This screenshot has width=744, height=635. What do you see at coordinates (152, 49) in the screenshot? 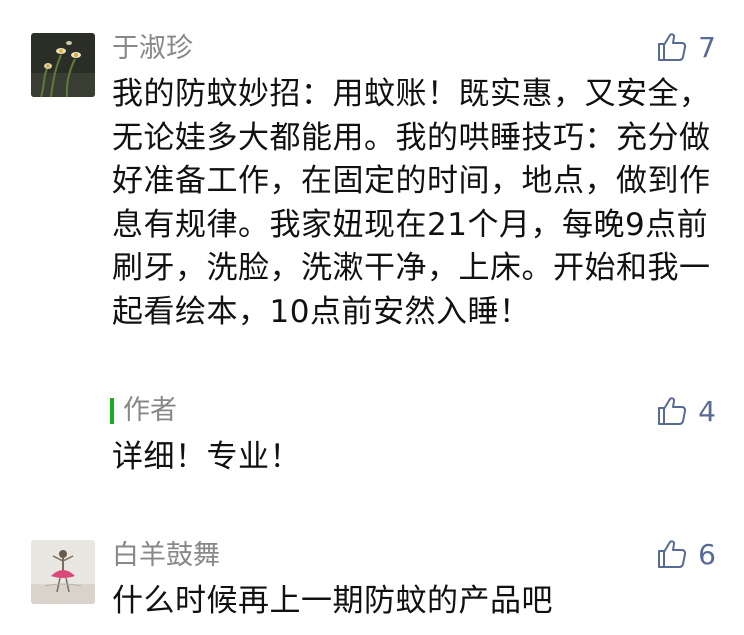
I see `comment-author-name: 于淑珍` at bounding box center [152, 49].